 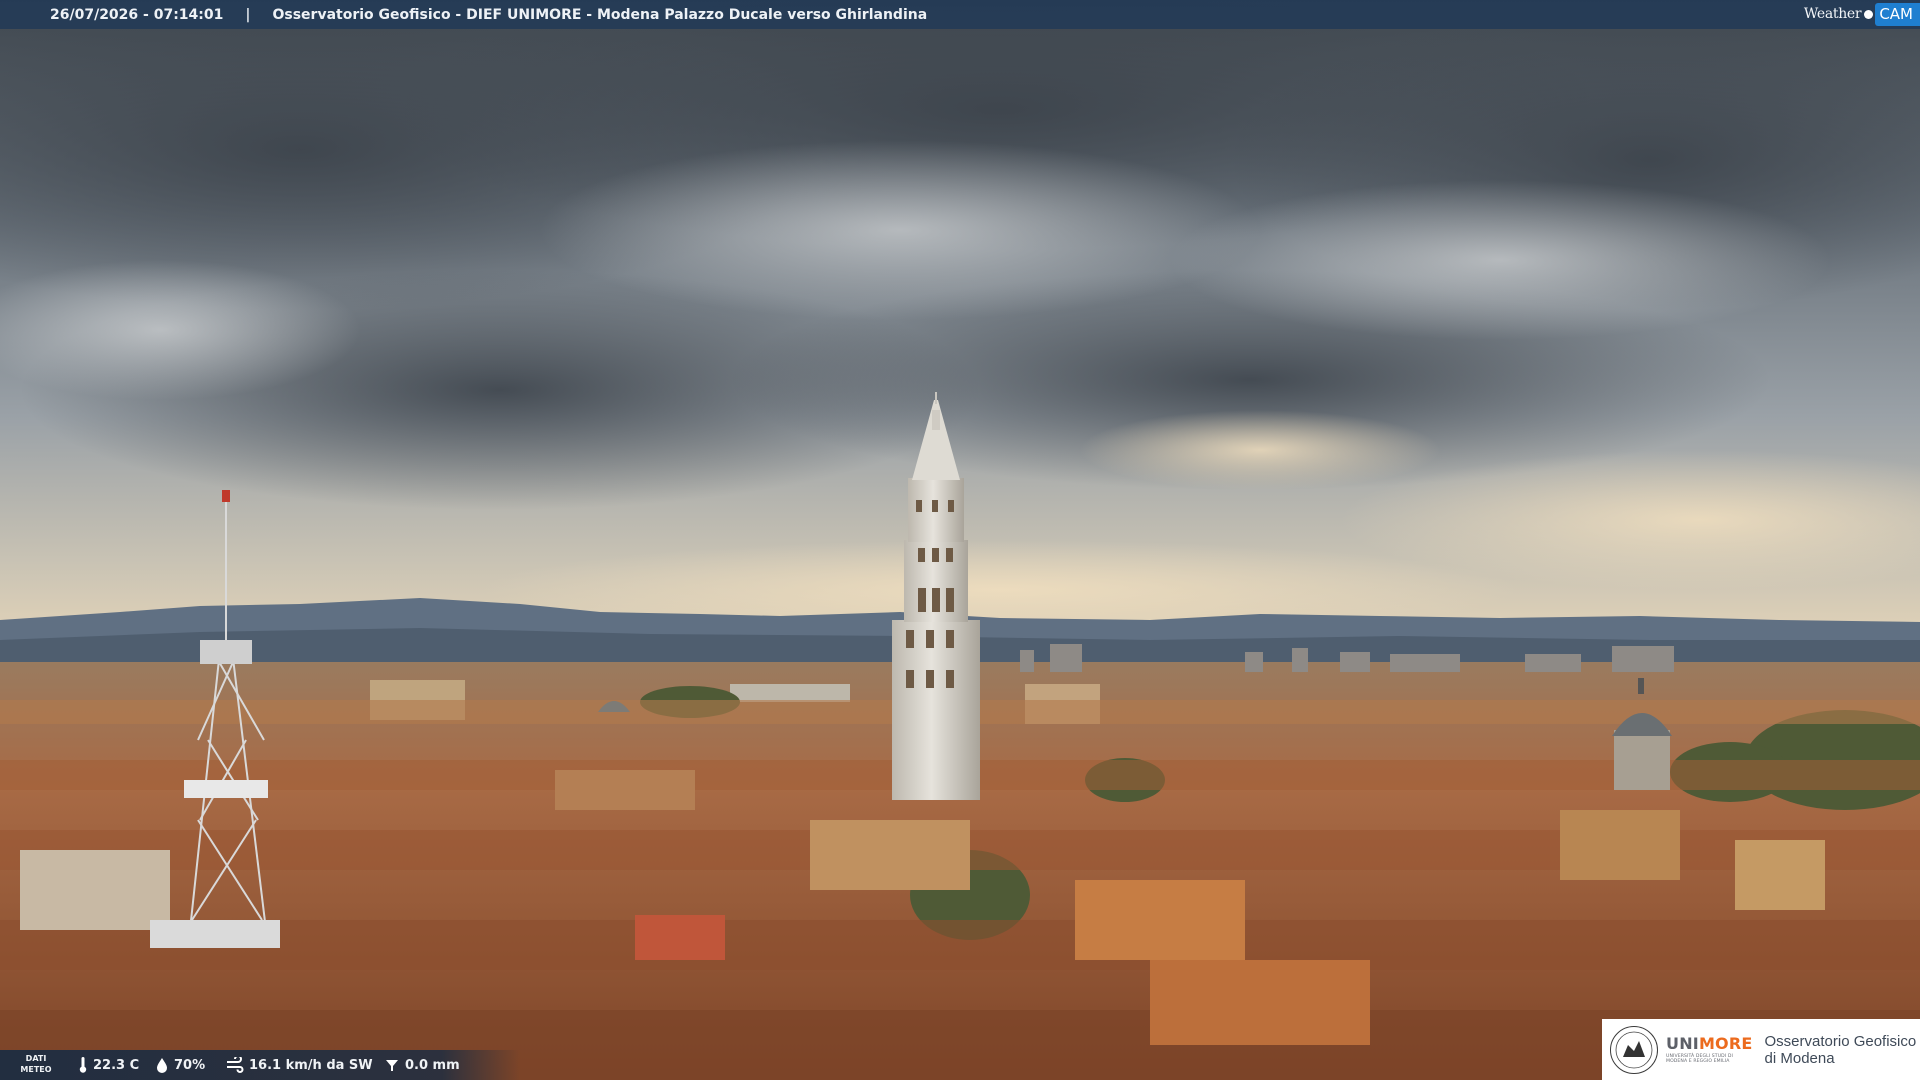 What do you see at coordinates (392, 1065) in the screenshot?
I see `rain-gauge-icon` at bounding box center [392, 1065].